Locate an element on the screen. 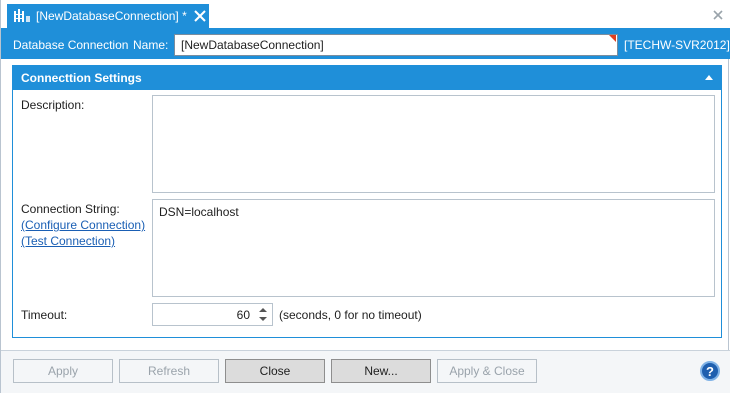 This screenshot has width=732, height=394. connection-type-label: Database Connection is located at coordinates (71, 45).